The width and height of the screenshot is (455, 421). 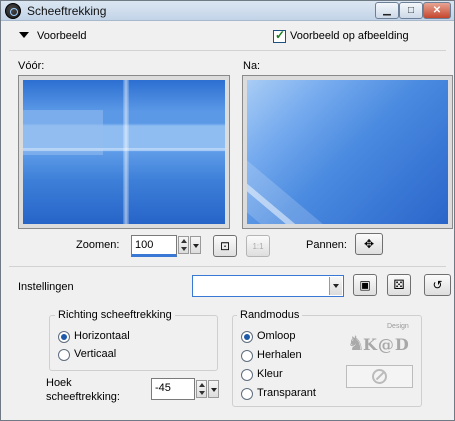 What do you see at coordinates (398, 326) in the screenshot?
I see `watermark-small-text: Design` at bounding box center [398, 326].